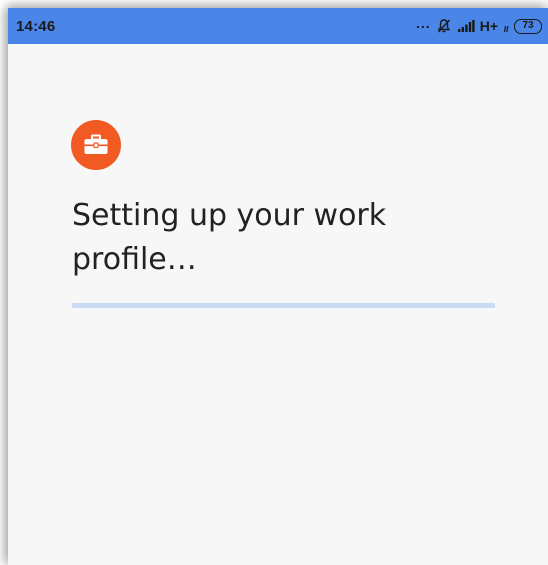  I want to click on notifications-off-icon, so click(444, 26).